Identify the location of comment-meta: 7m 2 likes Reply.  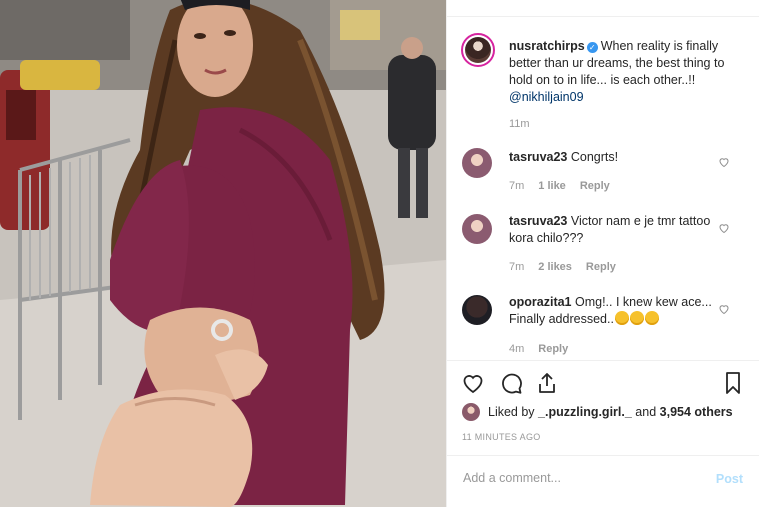
(569, 267).